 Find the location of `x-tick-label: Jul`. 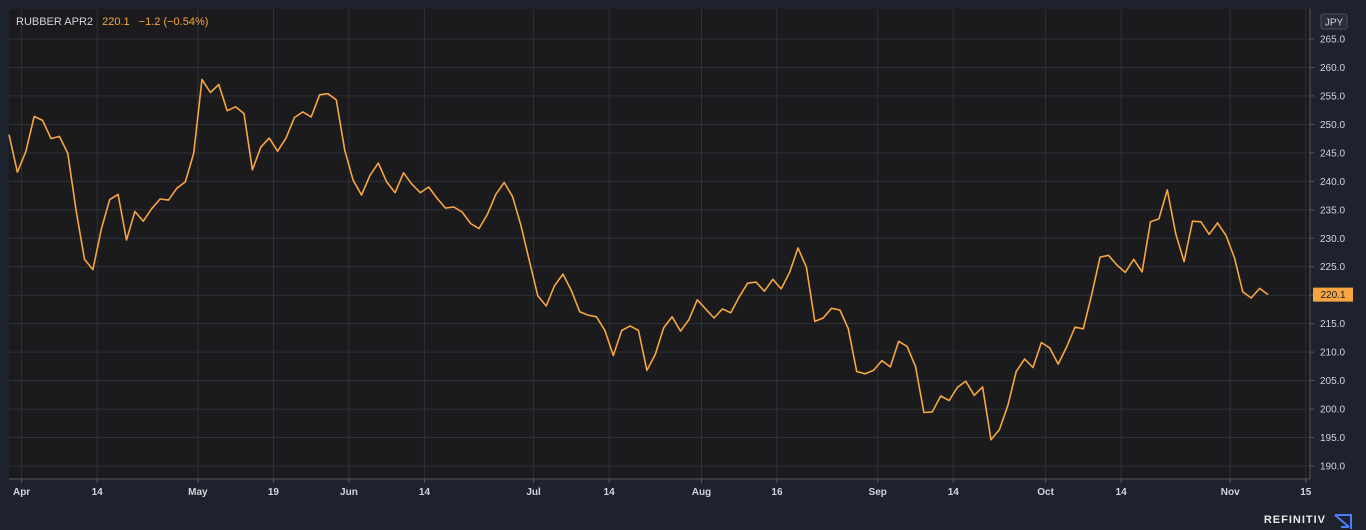

x-tick-label: Jul is located at coordinates (533, 492).